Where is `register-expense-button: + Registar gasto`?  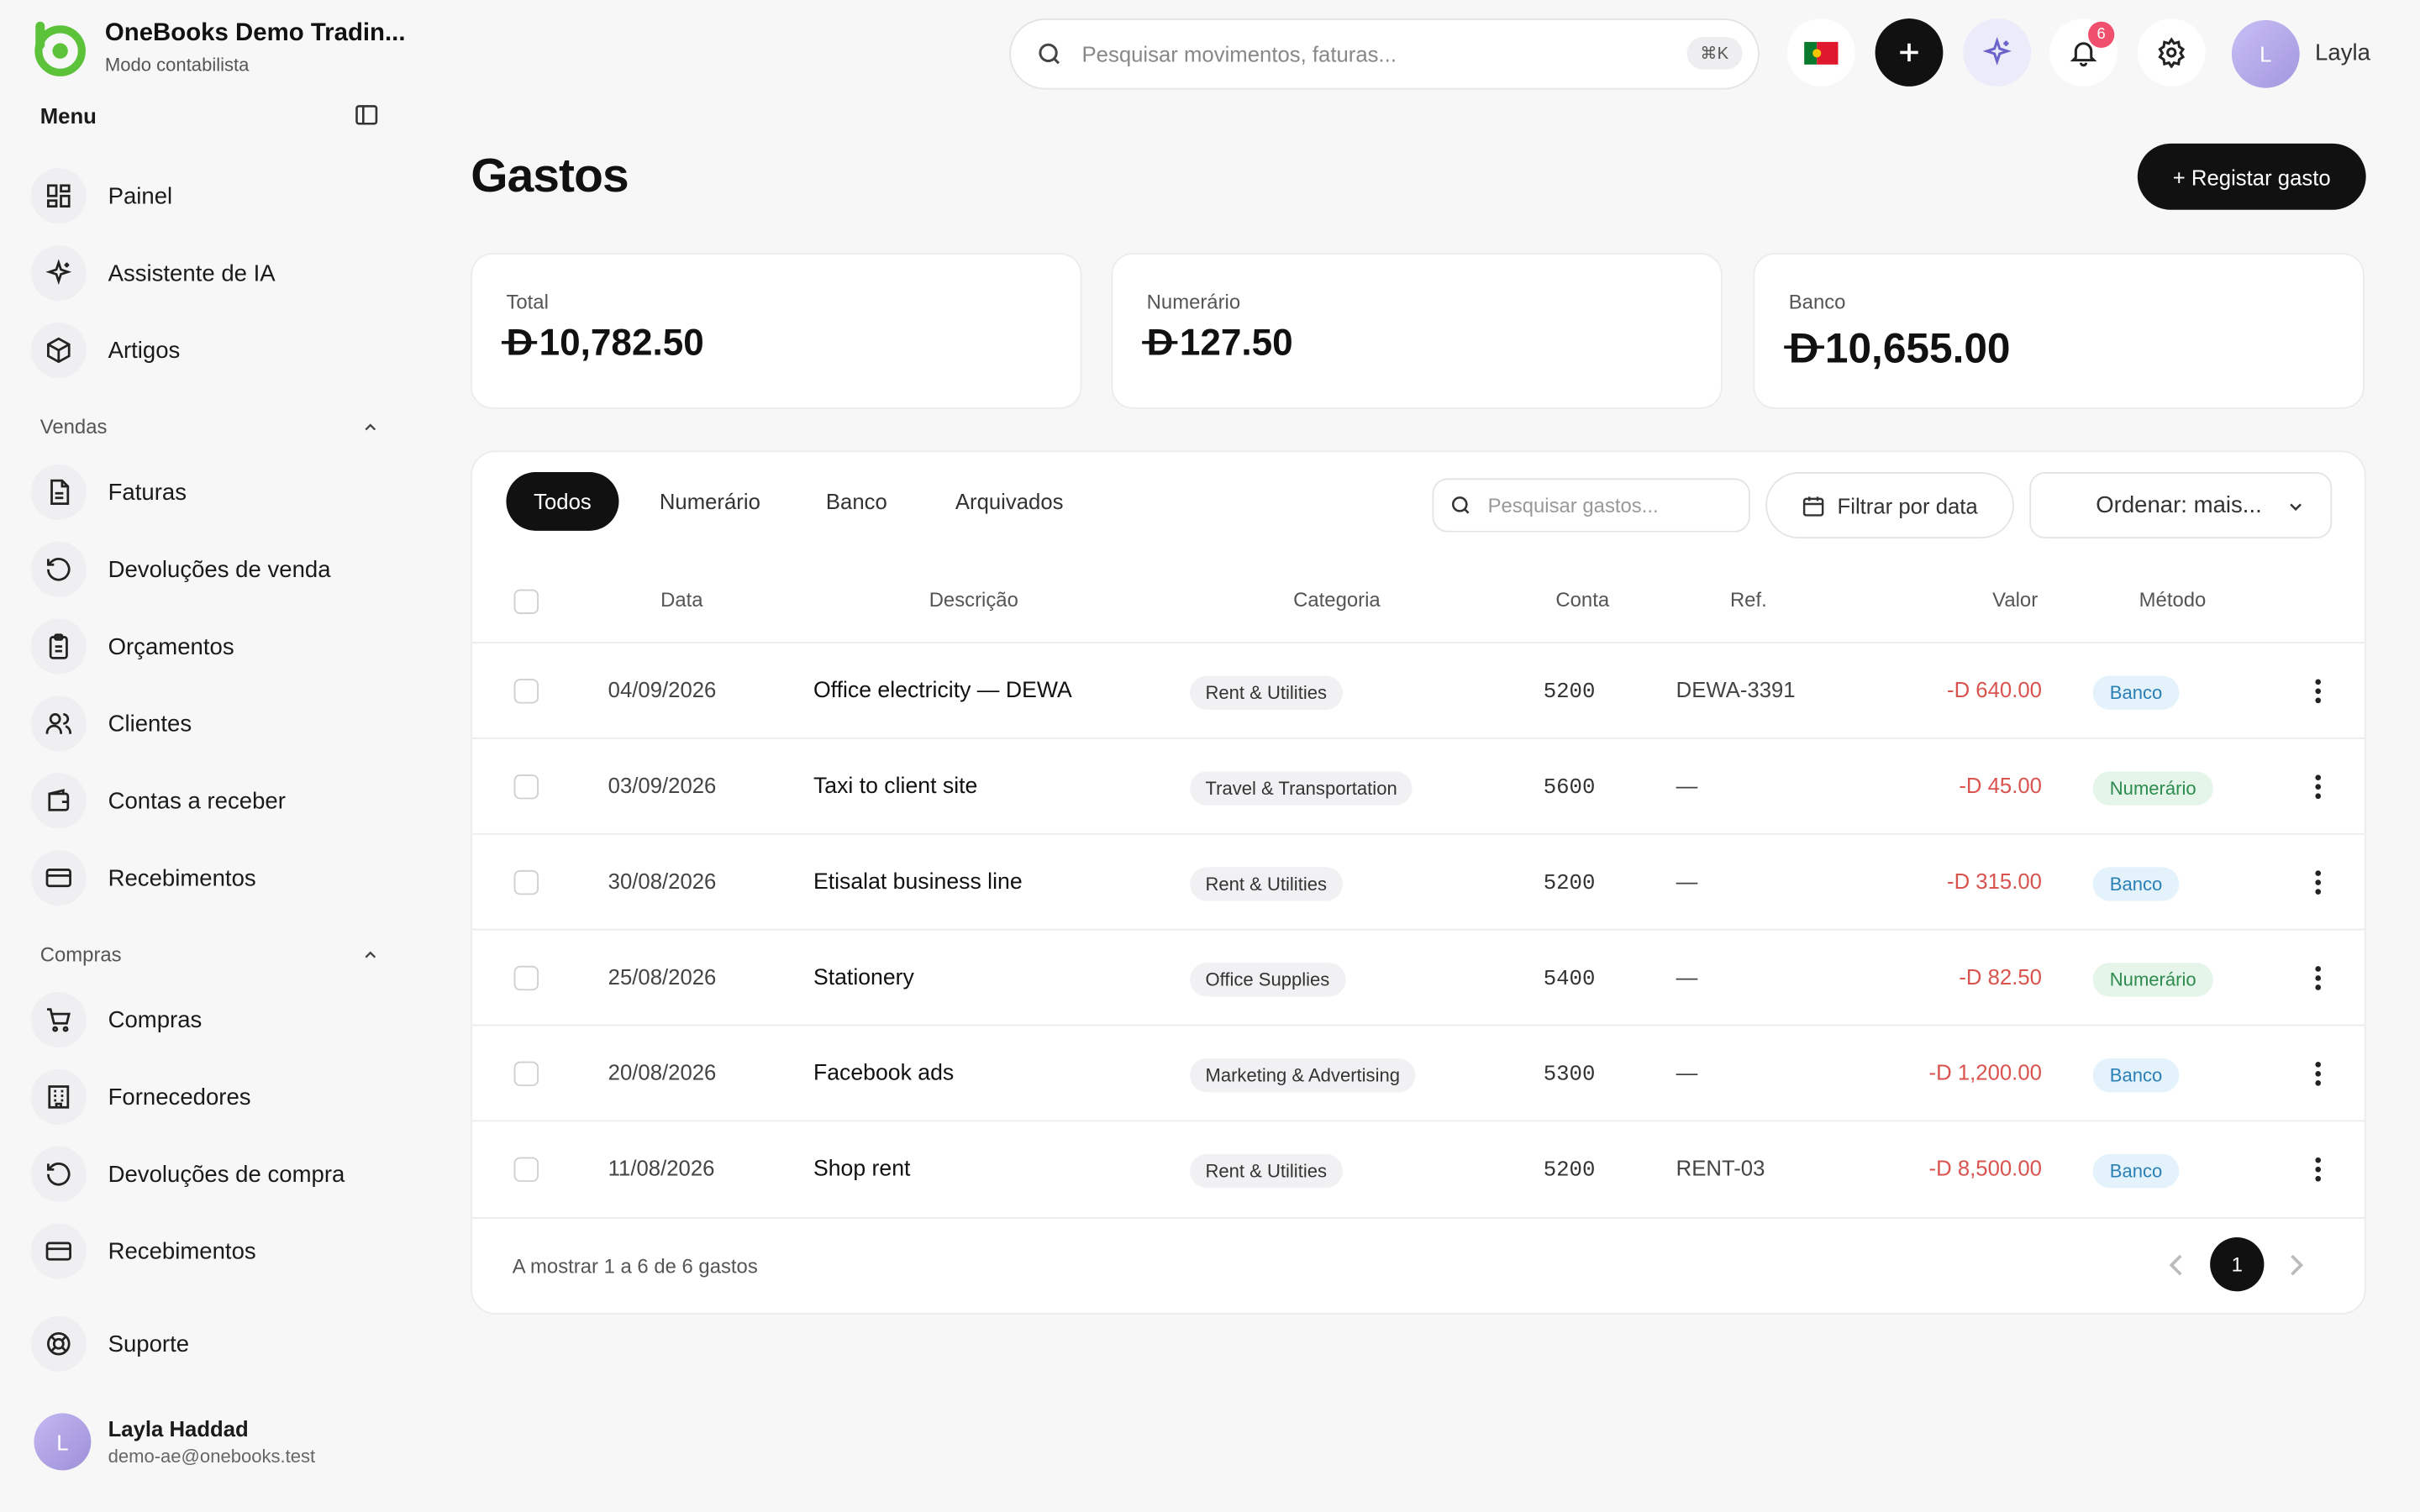 register-expense-button: + Registar gasto is located at coordinates (2251, 176).